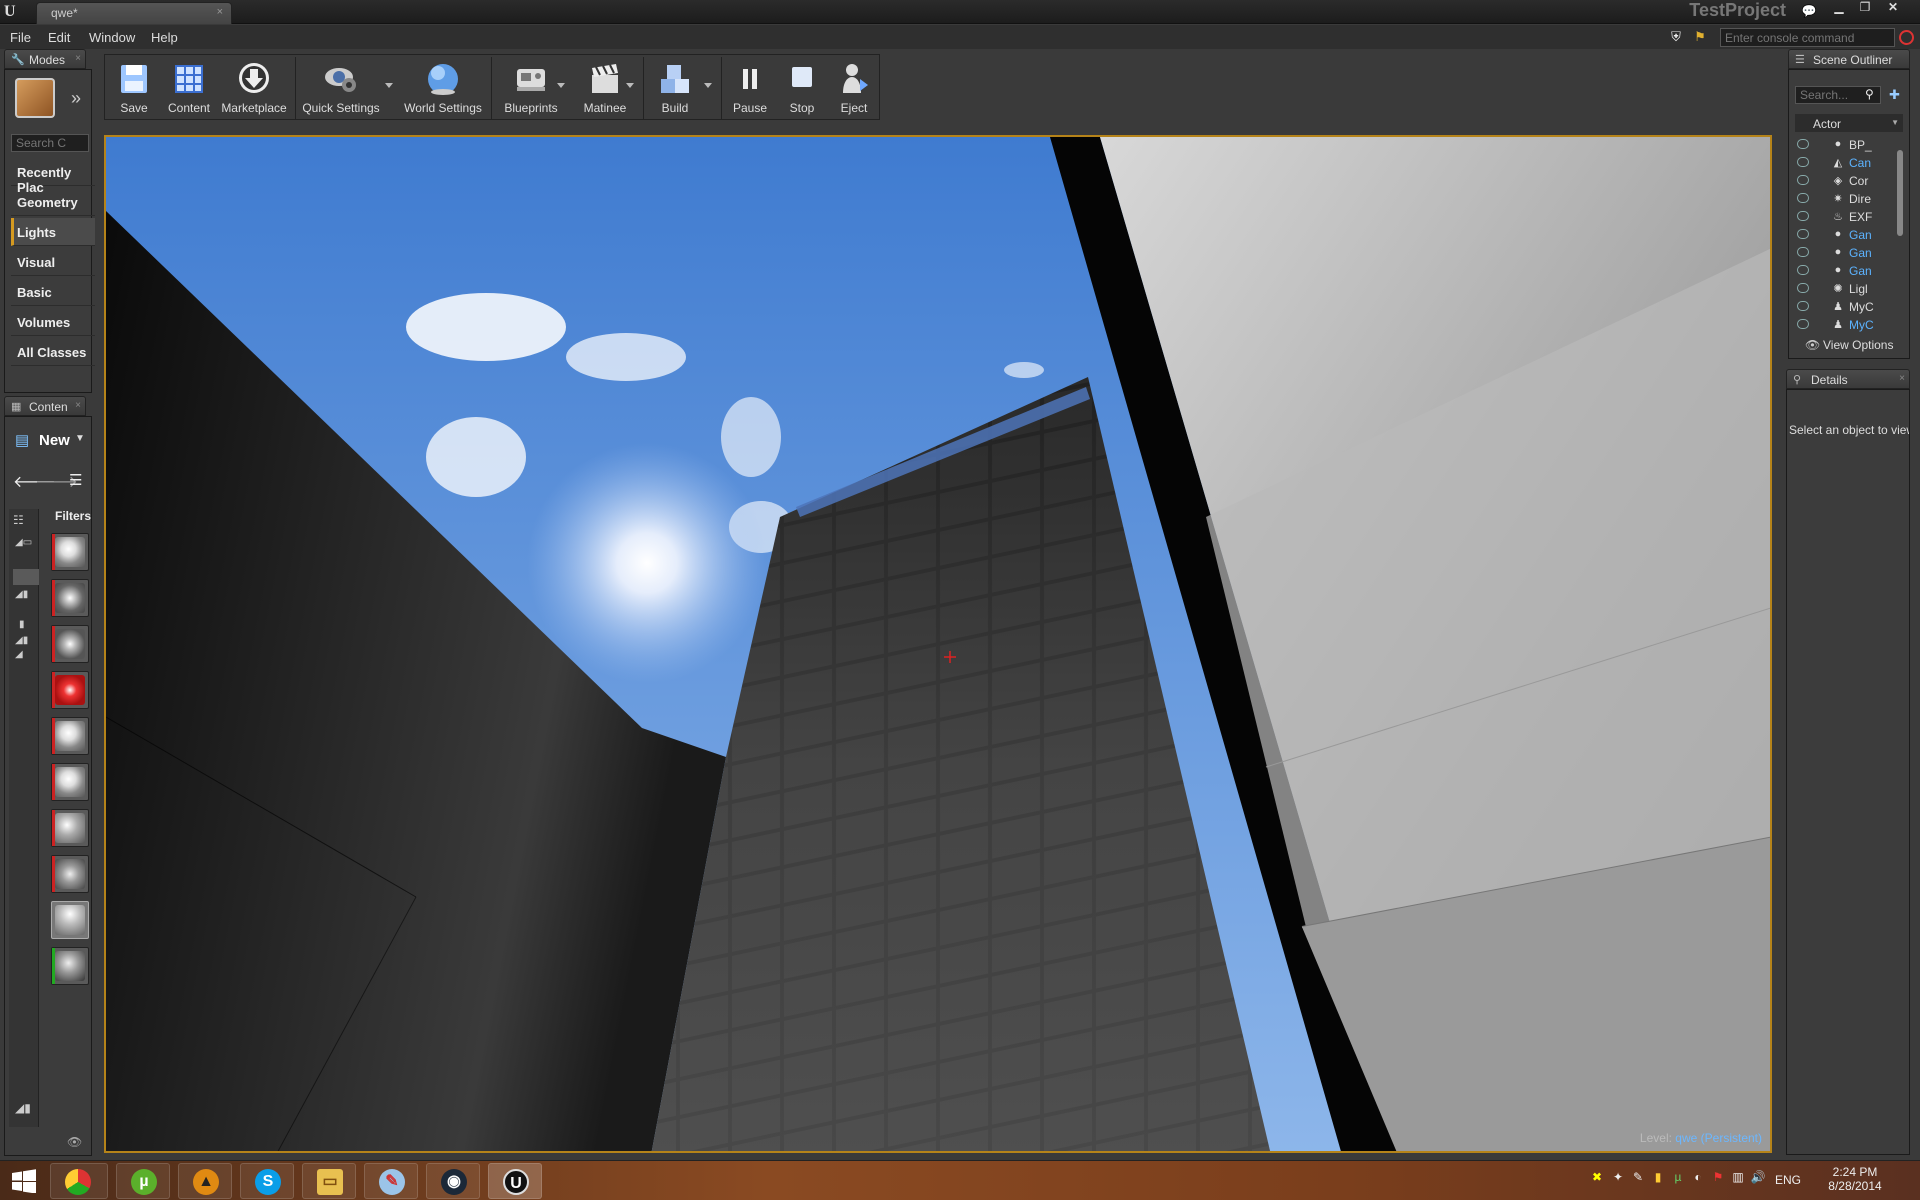  What do you see at coordinates (1676, 37) in the screenshot?
I see `shield-icon: ⛨` at bounding box center [1676, 37].